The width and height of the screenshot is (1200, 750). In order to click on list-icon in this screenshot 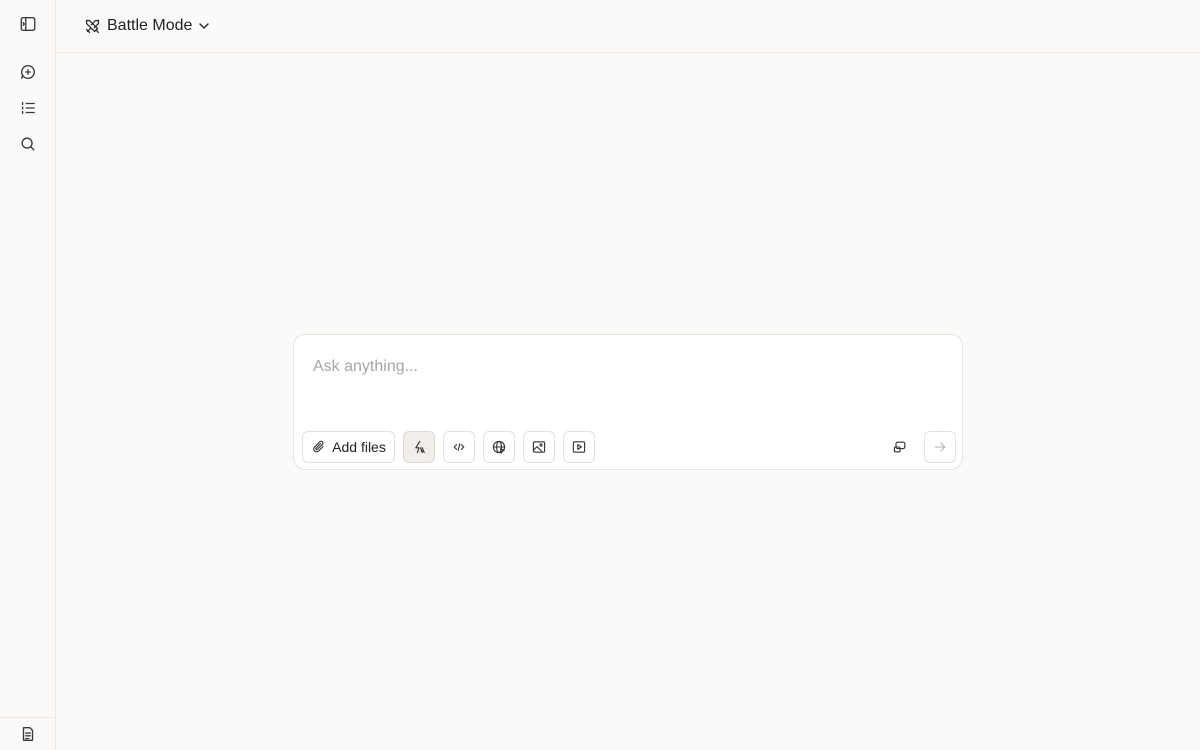, I will do `click(28, 108)`.